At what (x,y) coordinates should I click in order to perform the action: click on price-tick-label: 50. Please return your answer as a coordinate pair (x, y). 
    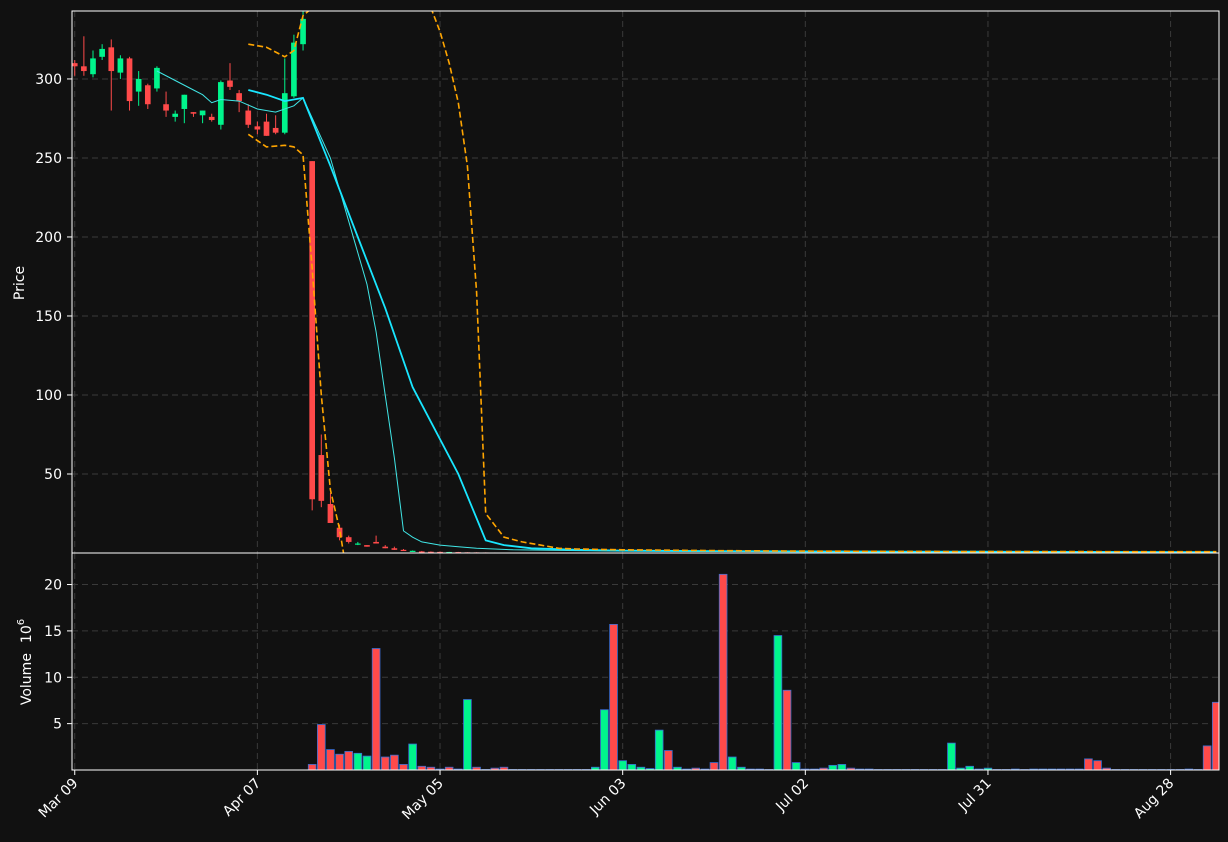
    Looking at the image, I should click on (53, 475).